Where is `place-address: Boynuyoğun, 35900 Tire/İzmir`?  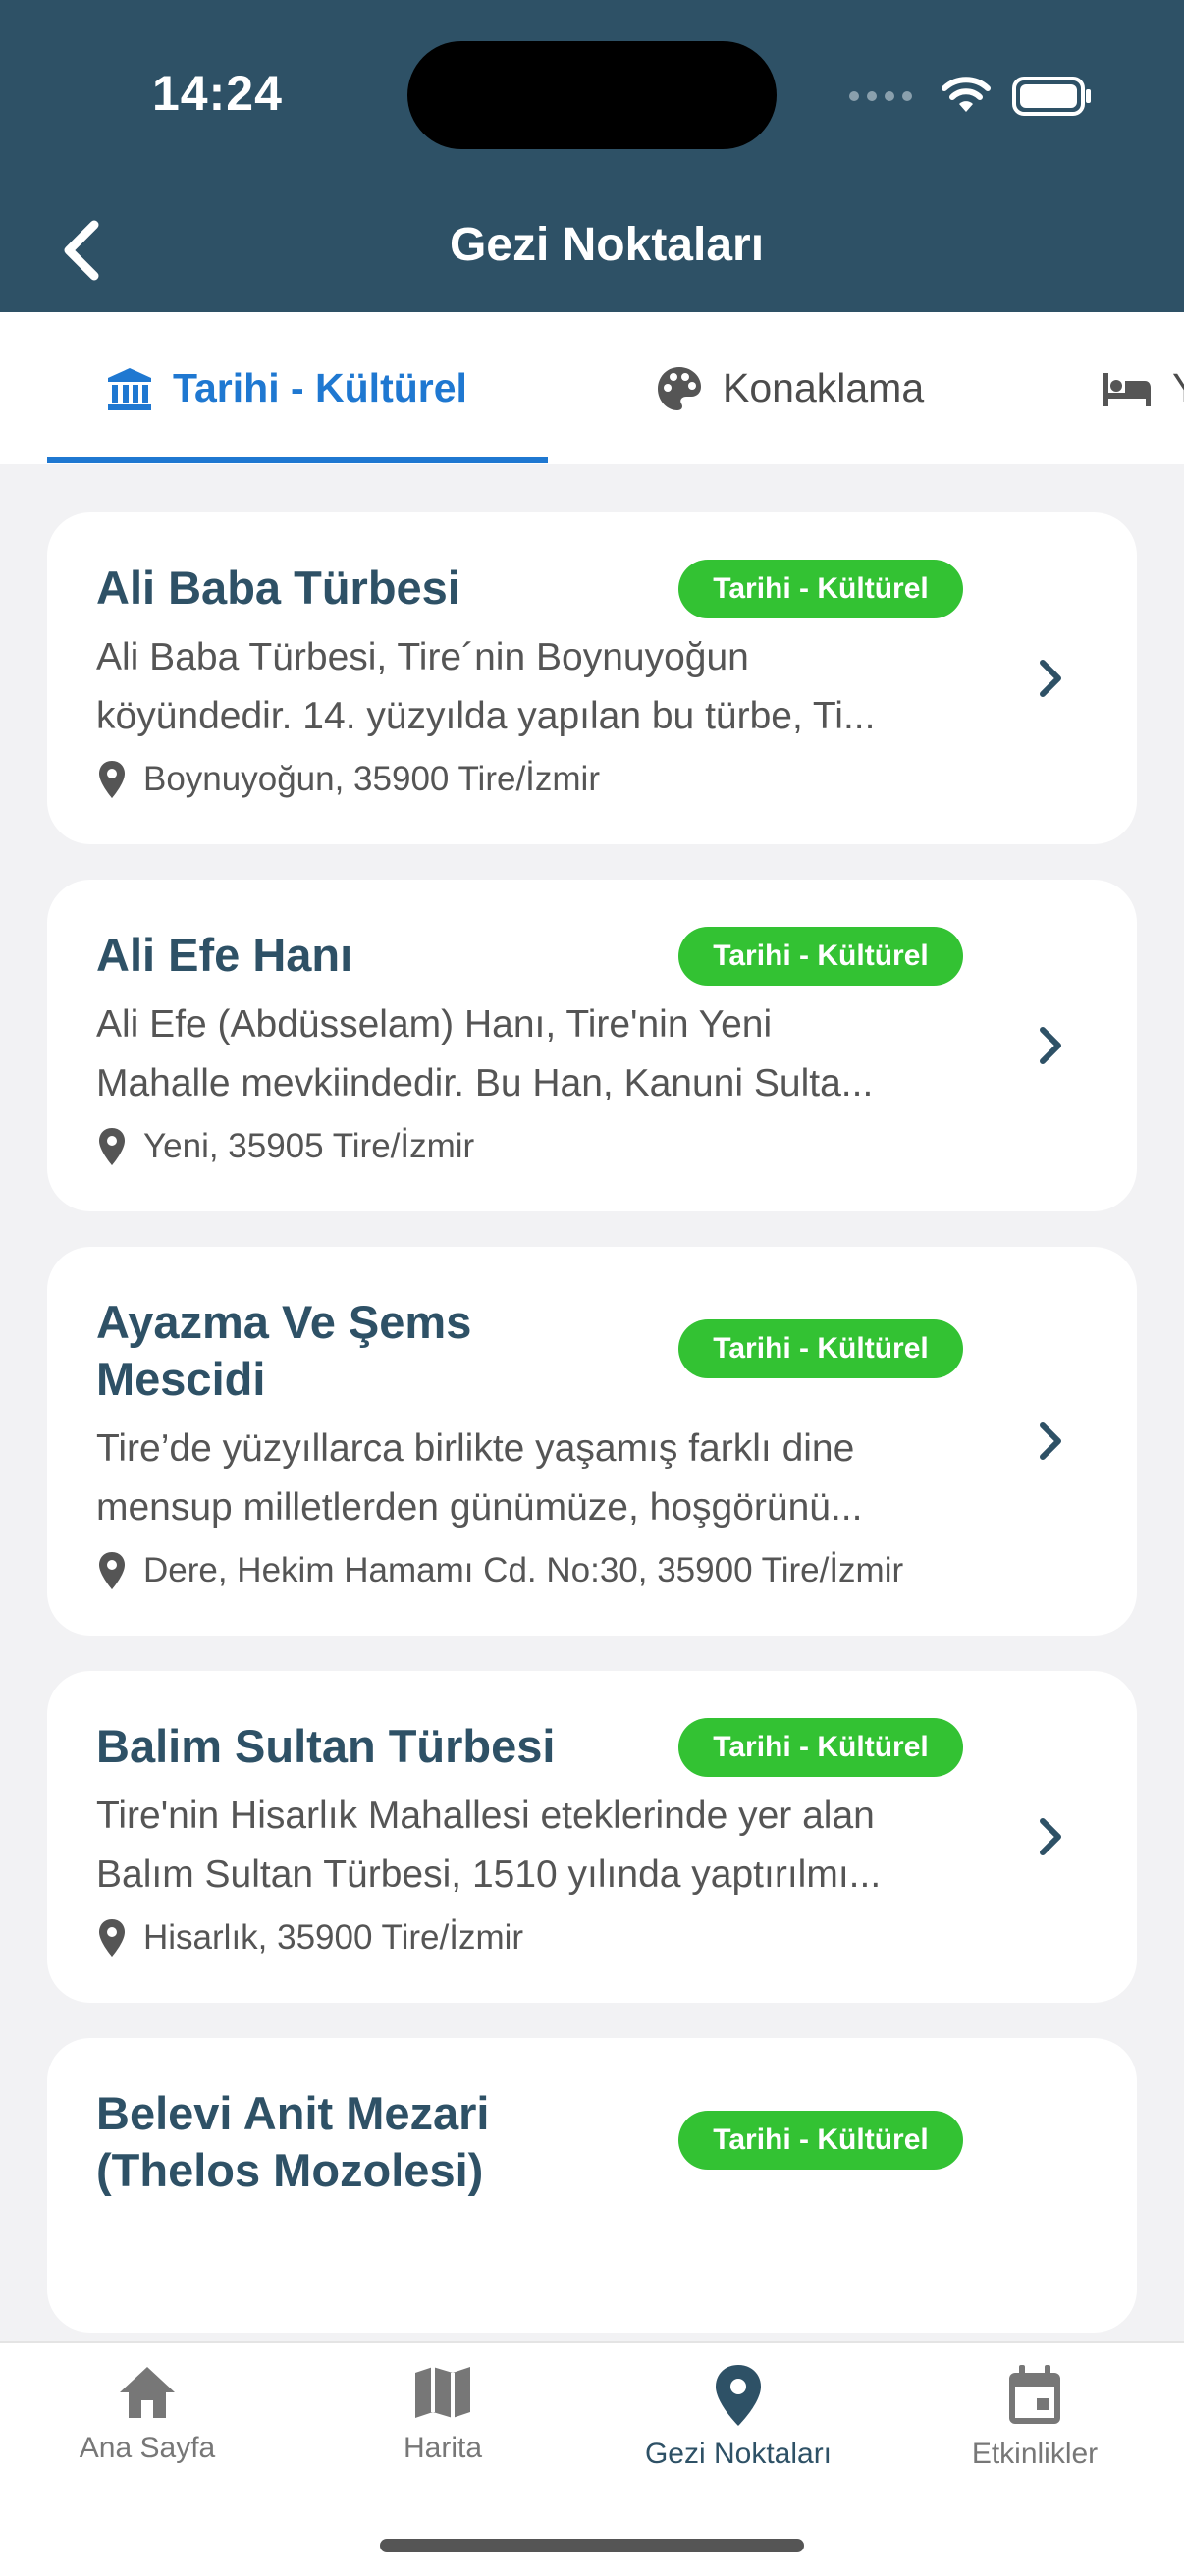
place-address: Boynuyoğun, 35900 Tire/İzmir is located at coordinates (528, 779).